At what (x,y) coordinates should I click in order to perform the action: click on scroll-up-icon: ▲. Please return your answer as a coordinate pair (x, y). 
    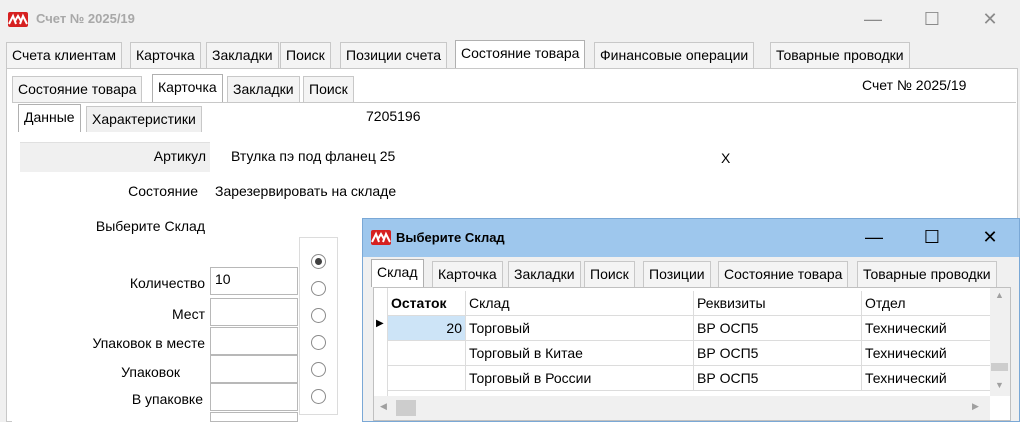
    Looking at the image, I should click on (999, 295).